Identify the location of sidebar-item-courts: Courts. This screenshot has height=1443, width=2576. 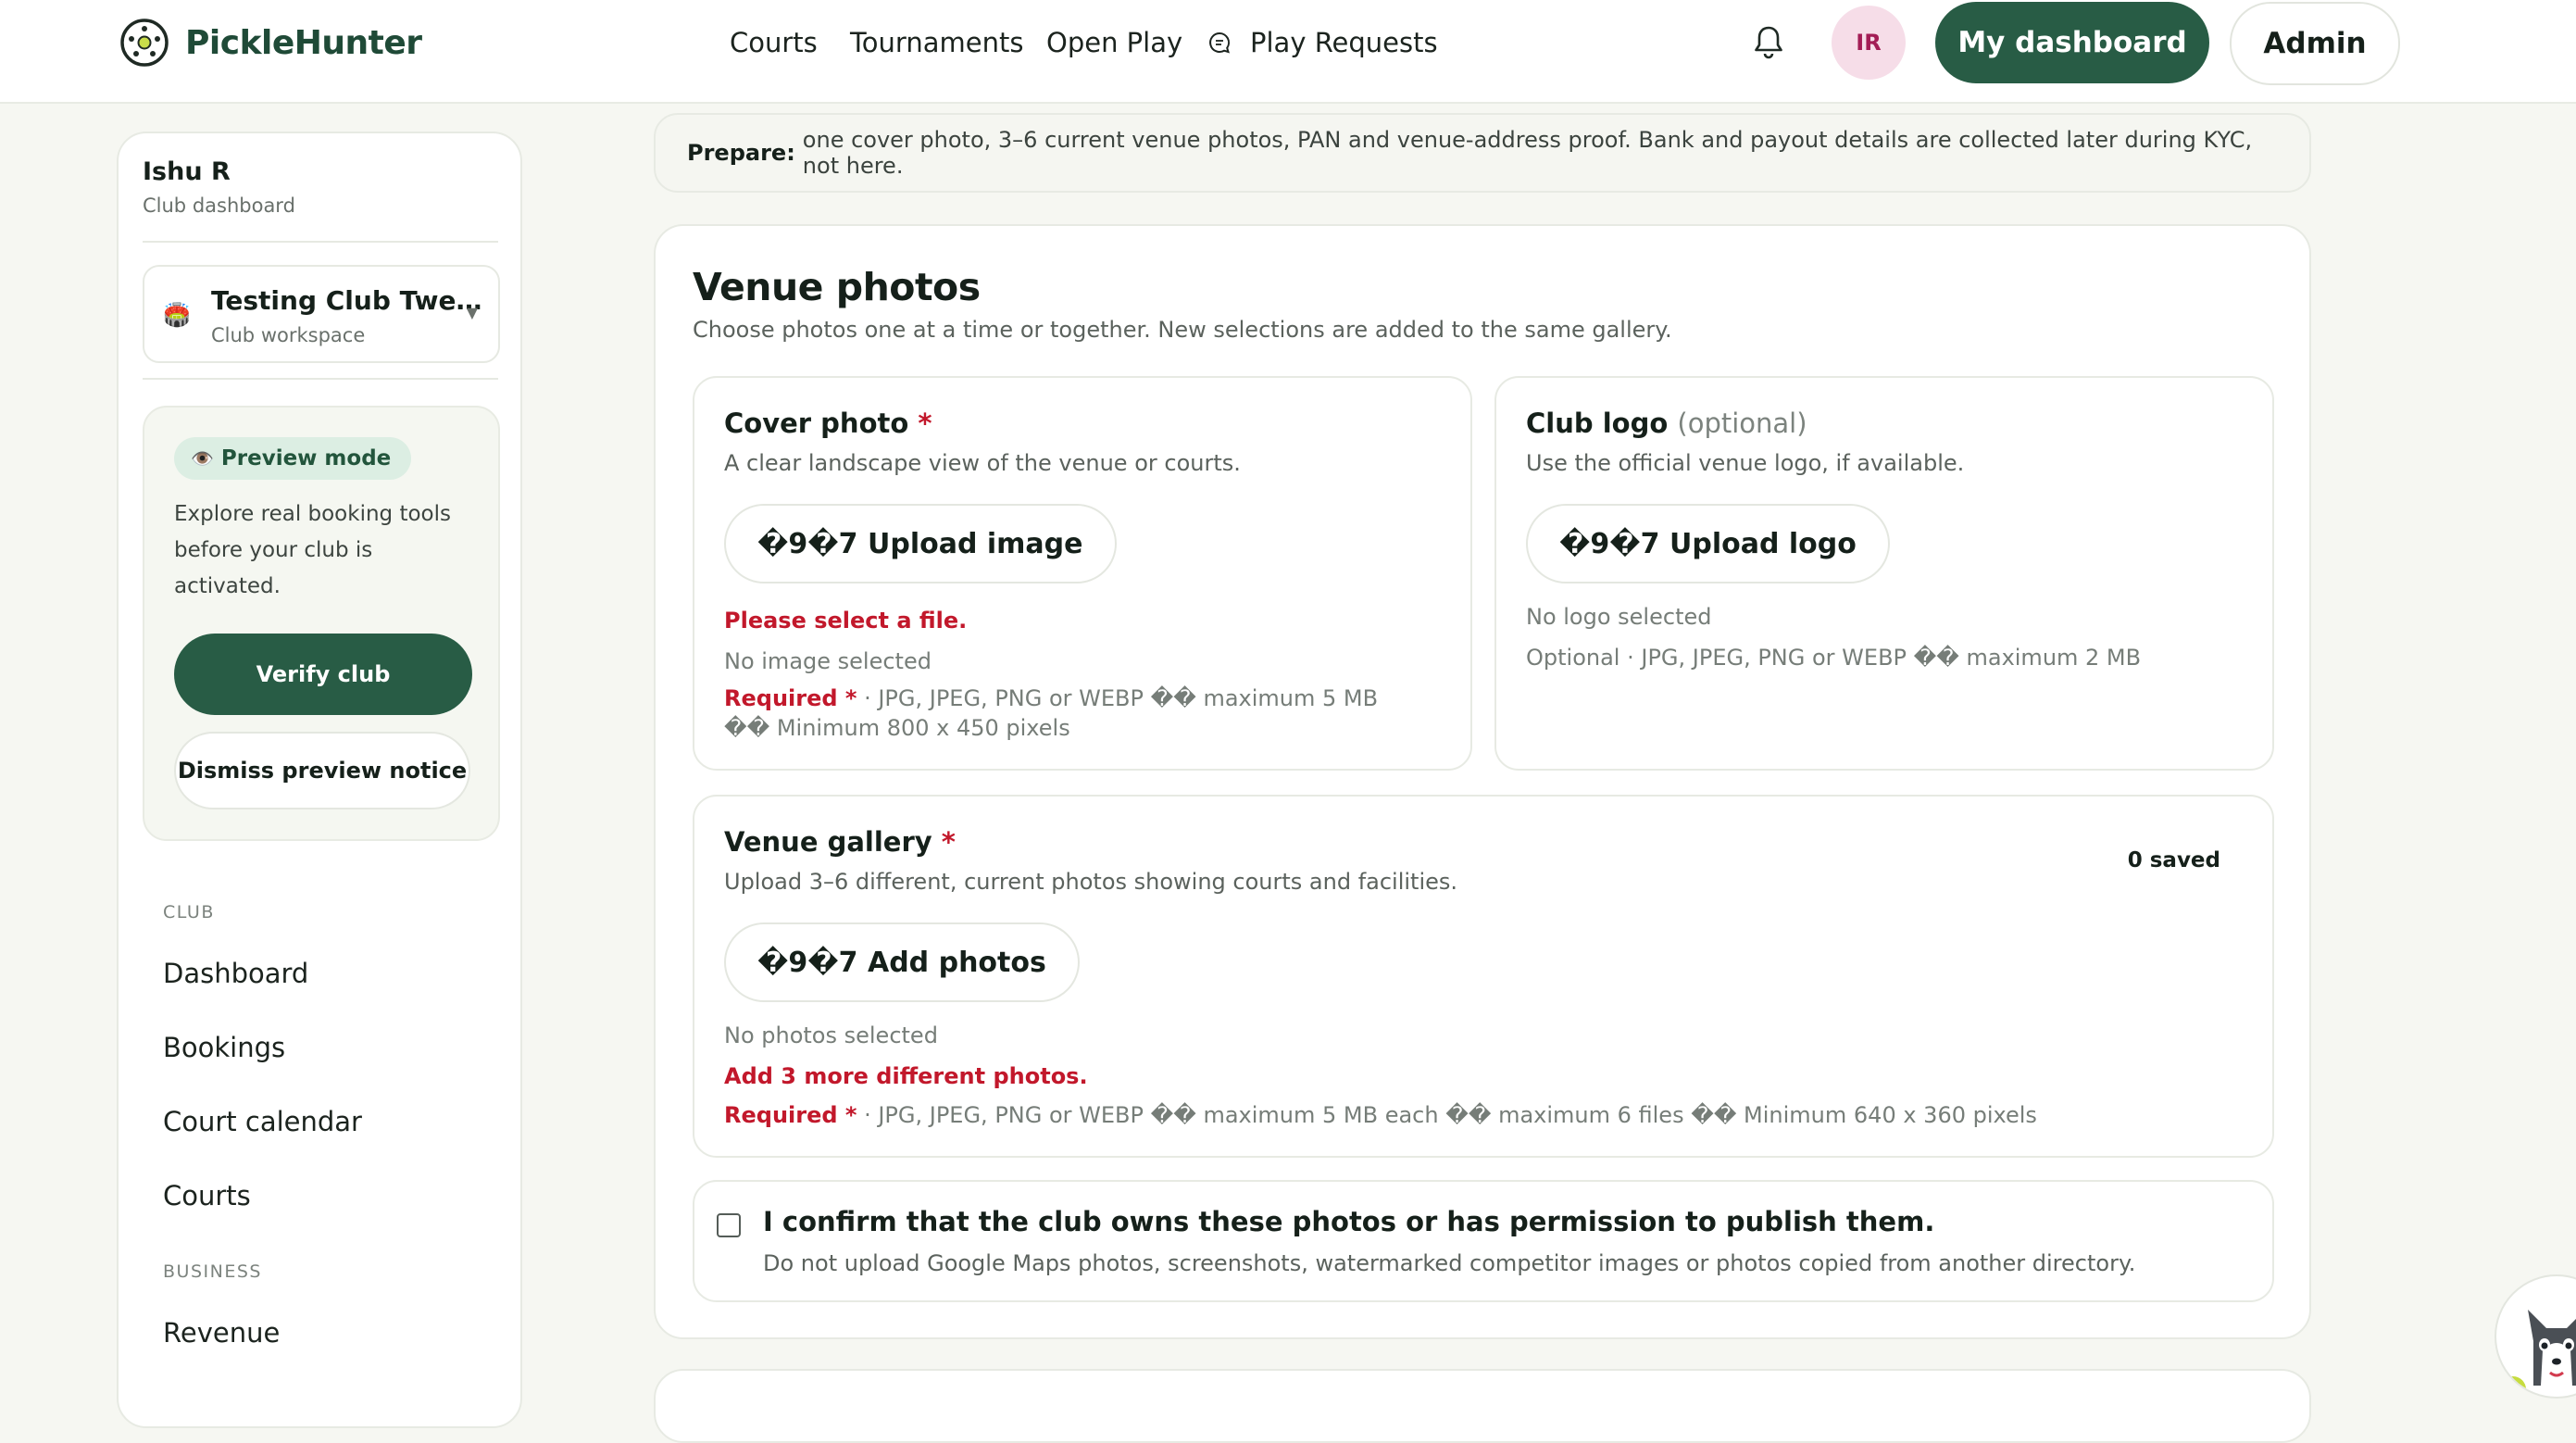
(207, 1195).